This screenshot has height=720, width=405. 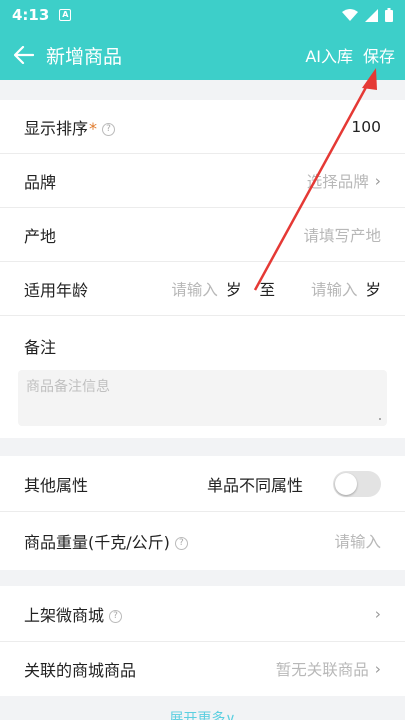 What do you see at coordinates (389, 15) in the screenshot?
I see `battery-icon` at bounding box center [389, 15].